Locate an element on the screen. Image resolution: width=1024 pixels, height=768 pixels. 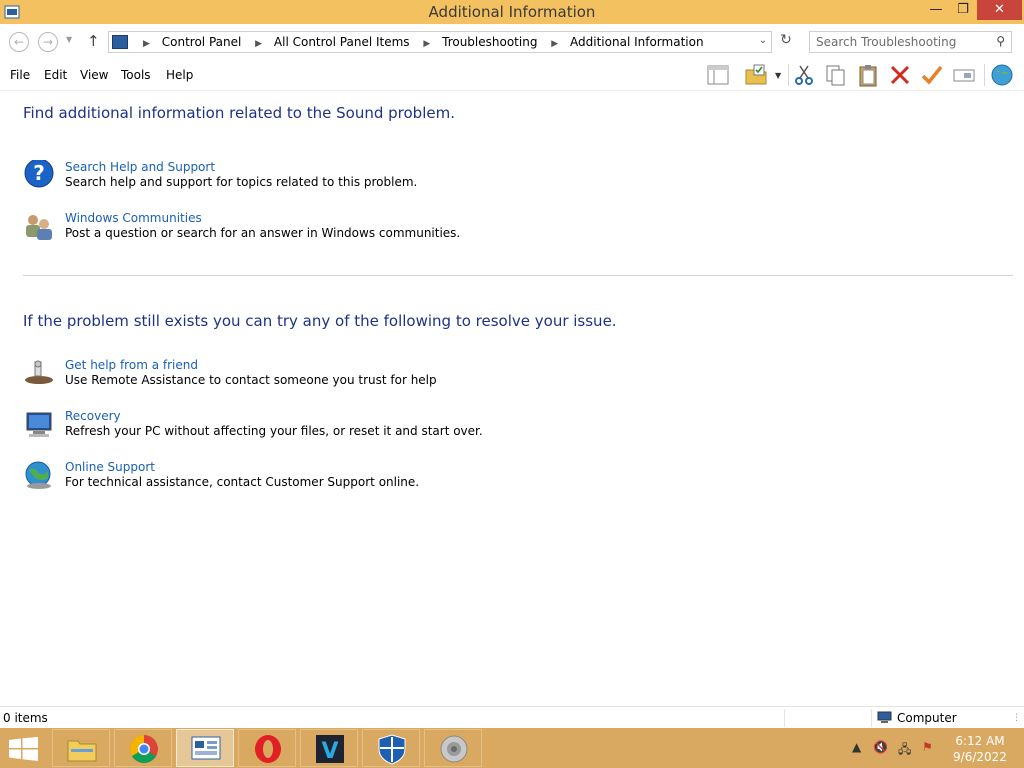
minimize-button: — is located at coordinates (936, 10).